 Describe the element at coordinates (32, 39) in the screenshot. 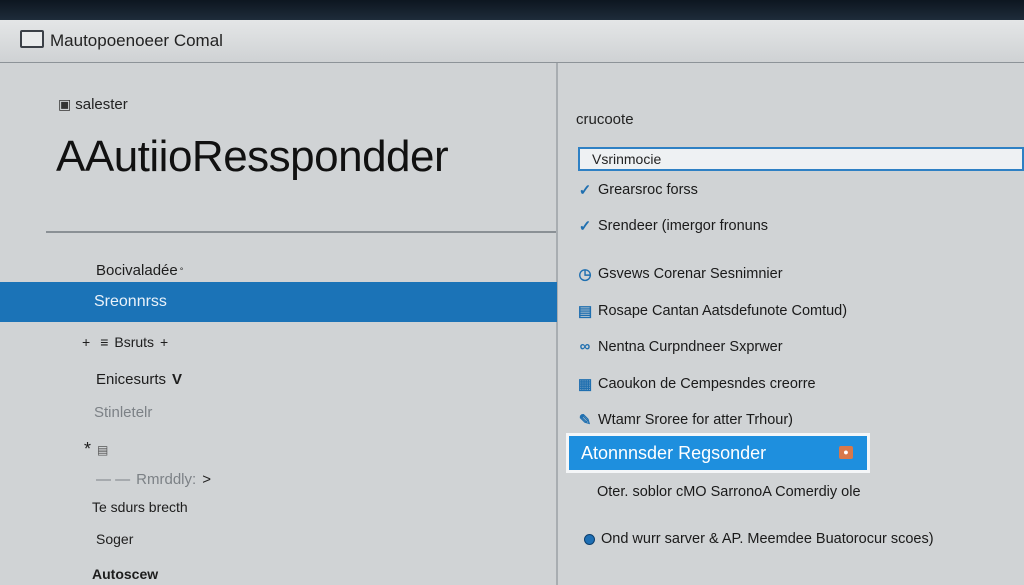

I see `window-icon` at that location.